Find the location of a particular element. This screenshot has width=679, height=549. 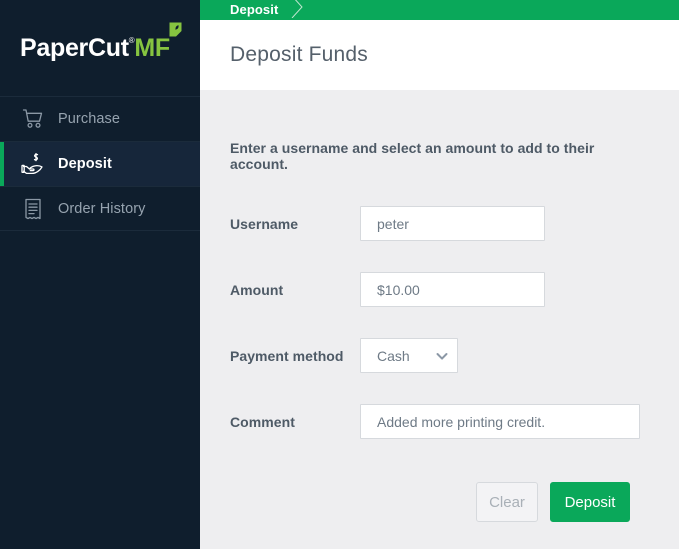

page-title-bar: Deposit Funds is located at coordinates (439, 55).